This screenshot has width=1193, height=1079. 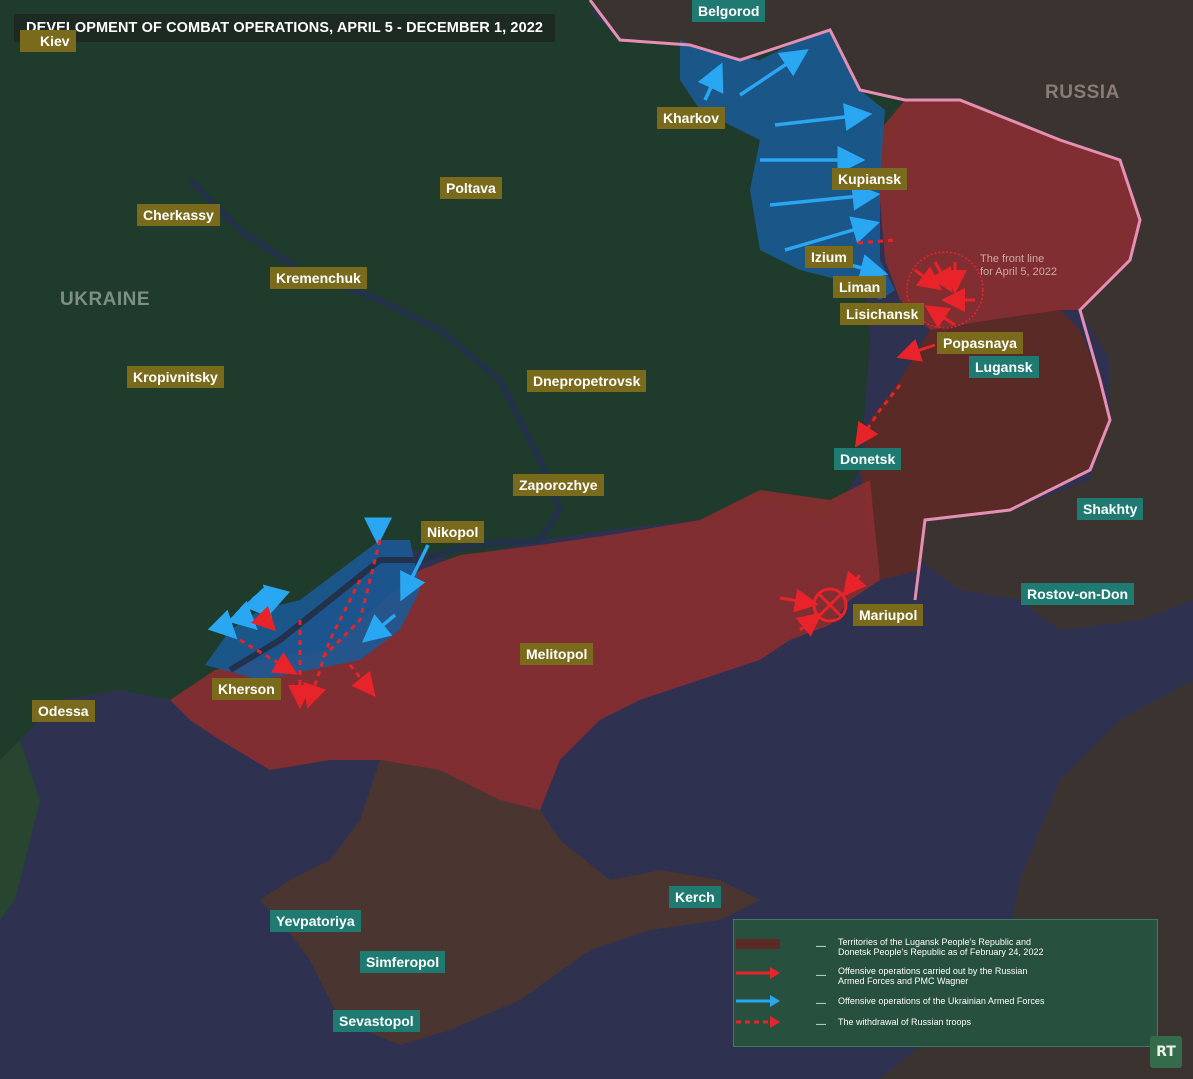 What do you see at coordinates (1166, 1052) in the screenshot?
I see `rt-logo: RT` at bounding box center [1166, 1052].